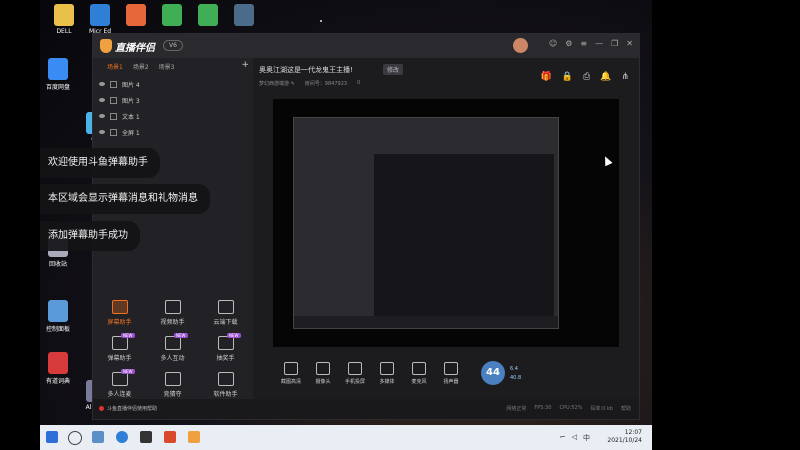 The height and width of the screenshot is (450, 800). Describe the element at coordinates (574, 438) in the screenshot. I see `volume-icon: ◁` at that location.